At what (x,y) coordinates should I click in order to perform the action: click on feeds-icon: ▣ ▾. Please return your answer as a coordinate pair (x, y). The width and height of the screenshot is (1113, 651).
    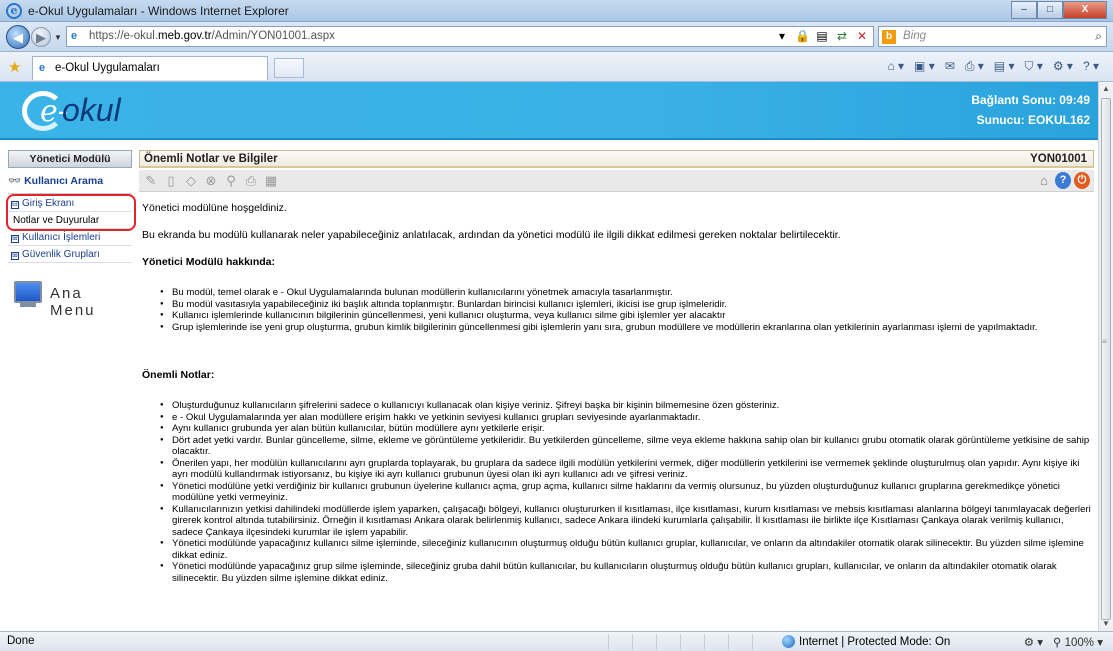
    Looking at the image, I should click on (924, 66).